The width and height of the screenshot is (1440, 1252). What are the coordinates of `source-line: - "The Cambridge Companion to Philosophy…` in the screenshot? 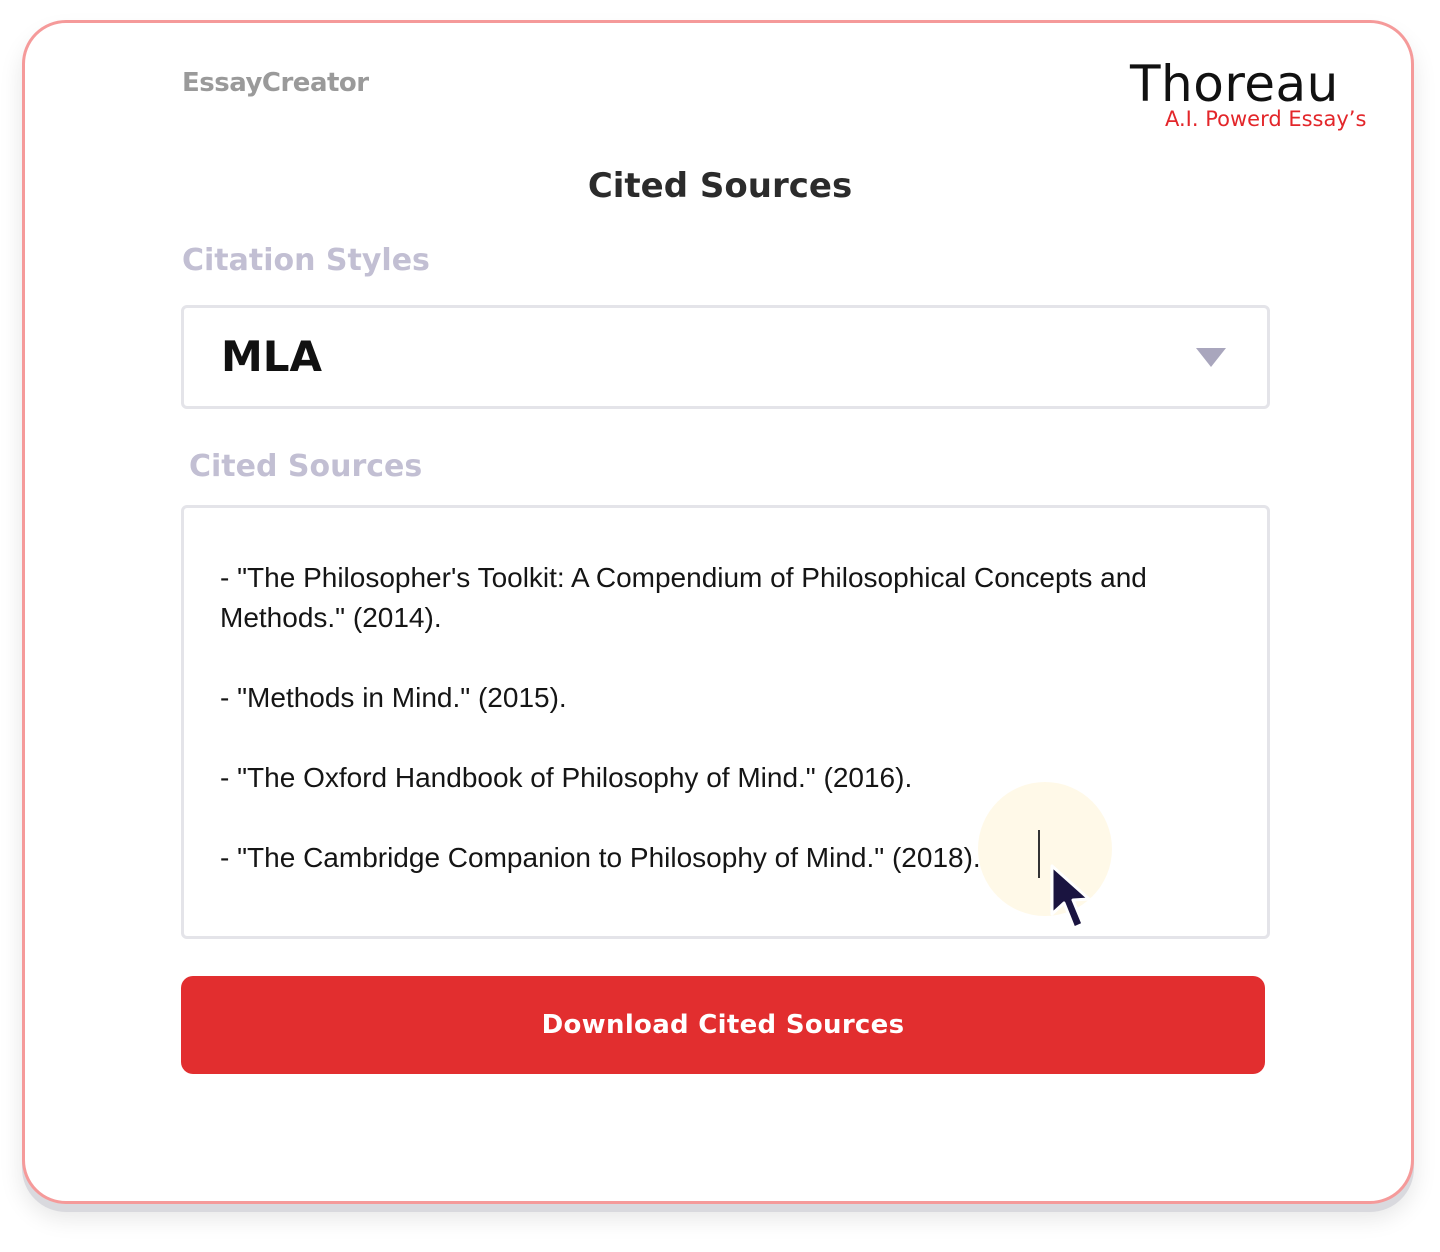 It's located at (600, 857).